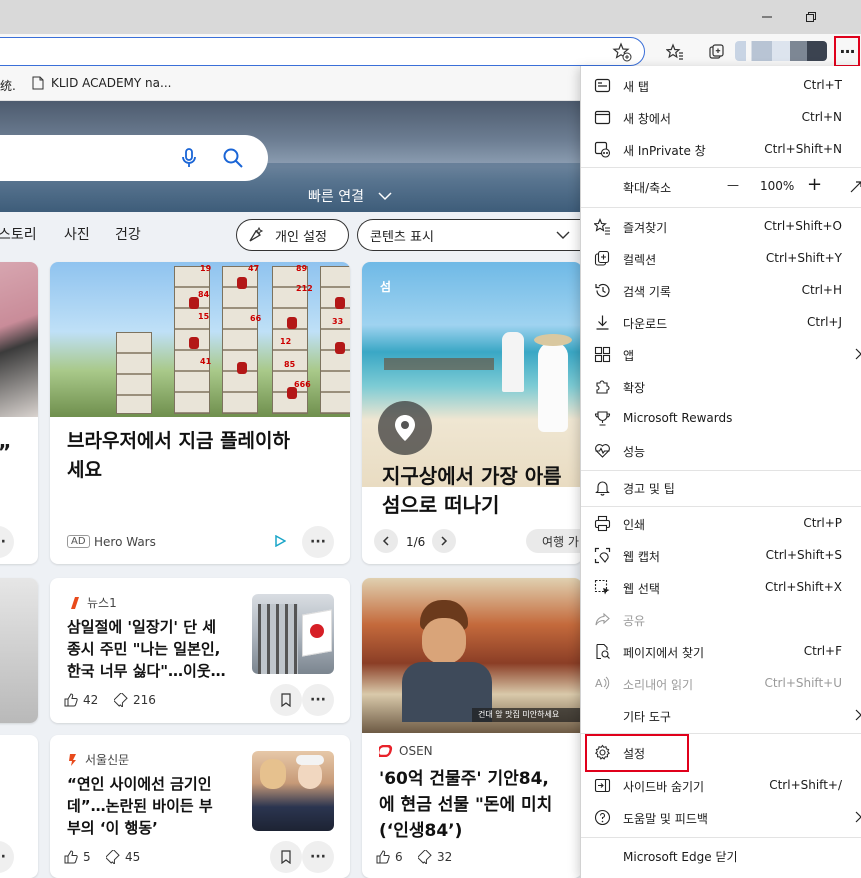  What do you see at coordinates (602, 451) in the screenshot?
I see `performance-heart-icon` at bounding box center [602, 451].